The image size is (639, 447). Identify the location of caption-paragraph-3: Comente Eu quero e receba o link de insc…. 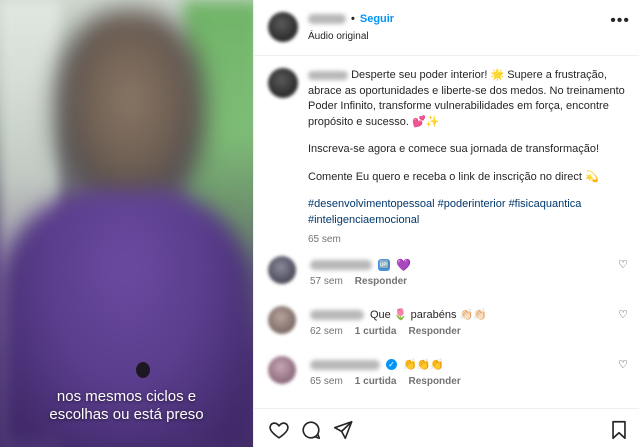
(453, 176).